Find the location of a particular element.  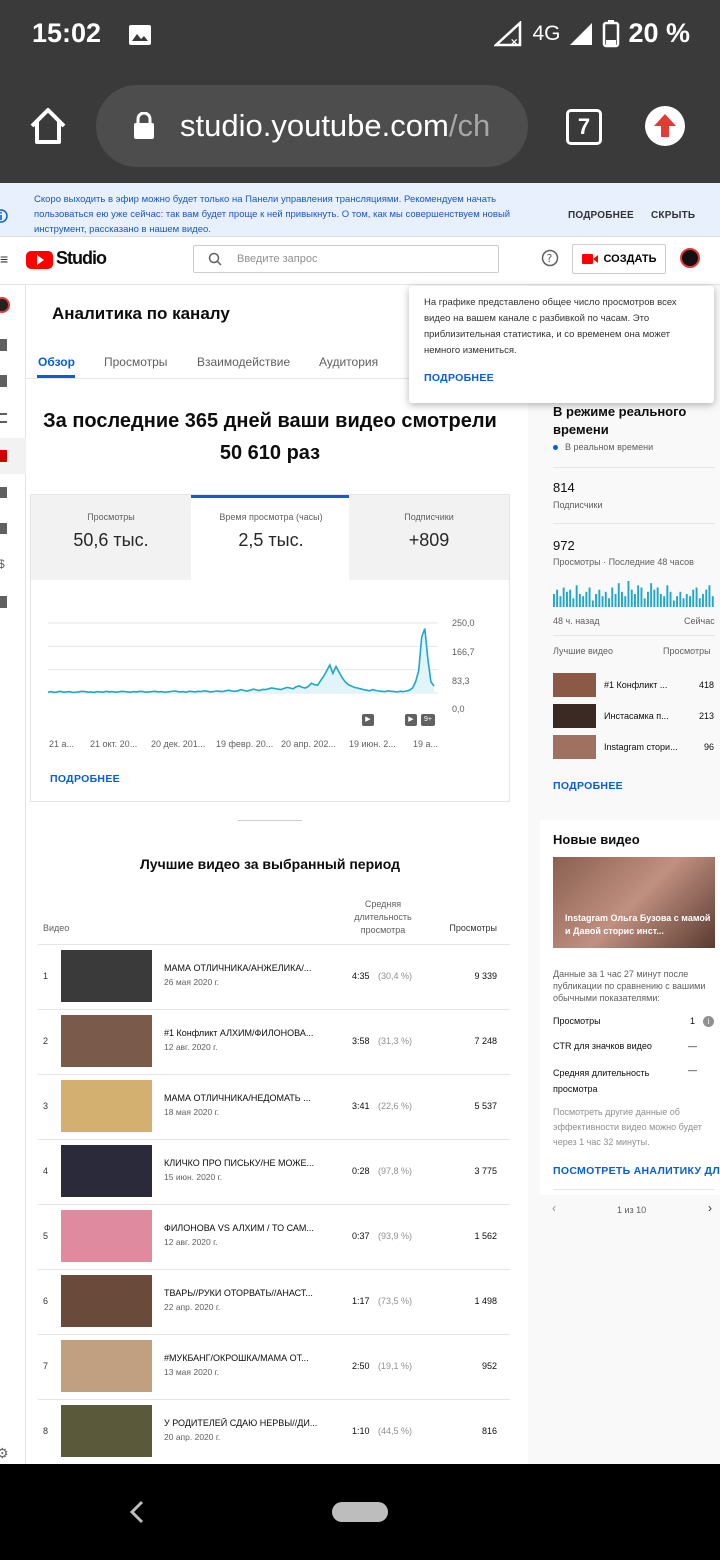

metric-views: Просмотры 50,6 тыс. is located at coordinates (111, 537).